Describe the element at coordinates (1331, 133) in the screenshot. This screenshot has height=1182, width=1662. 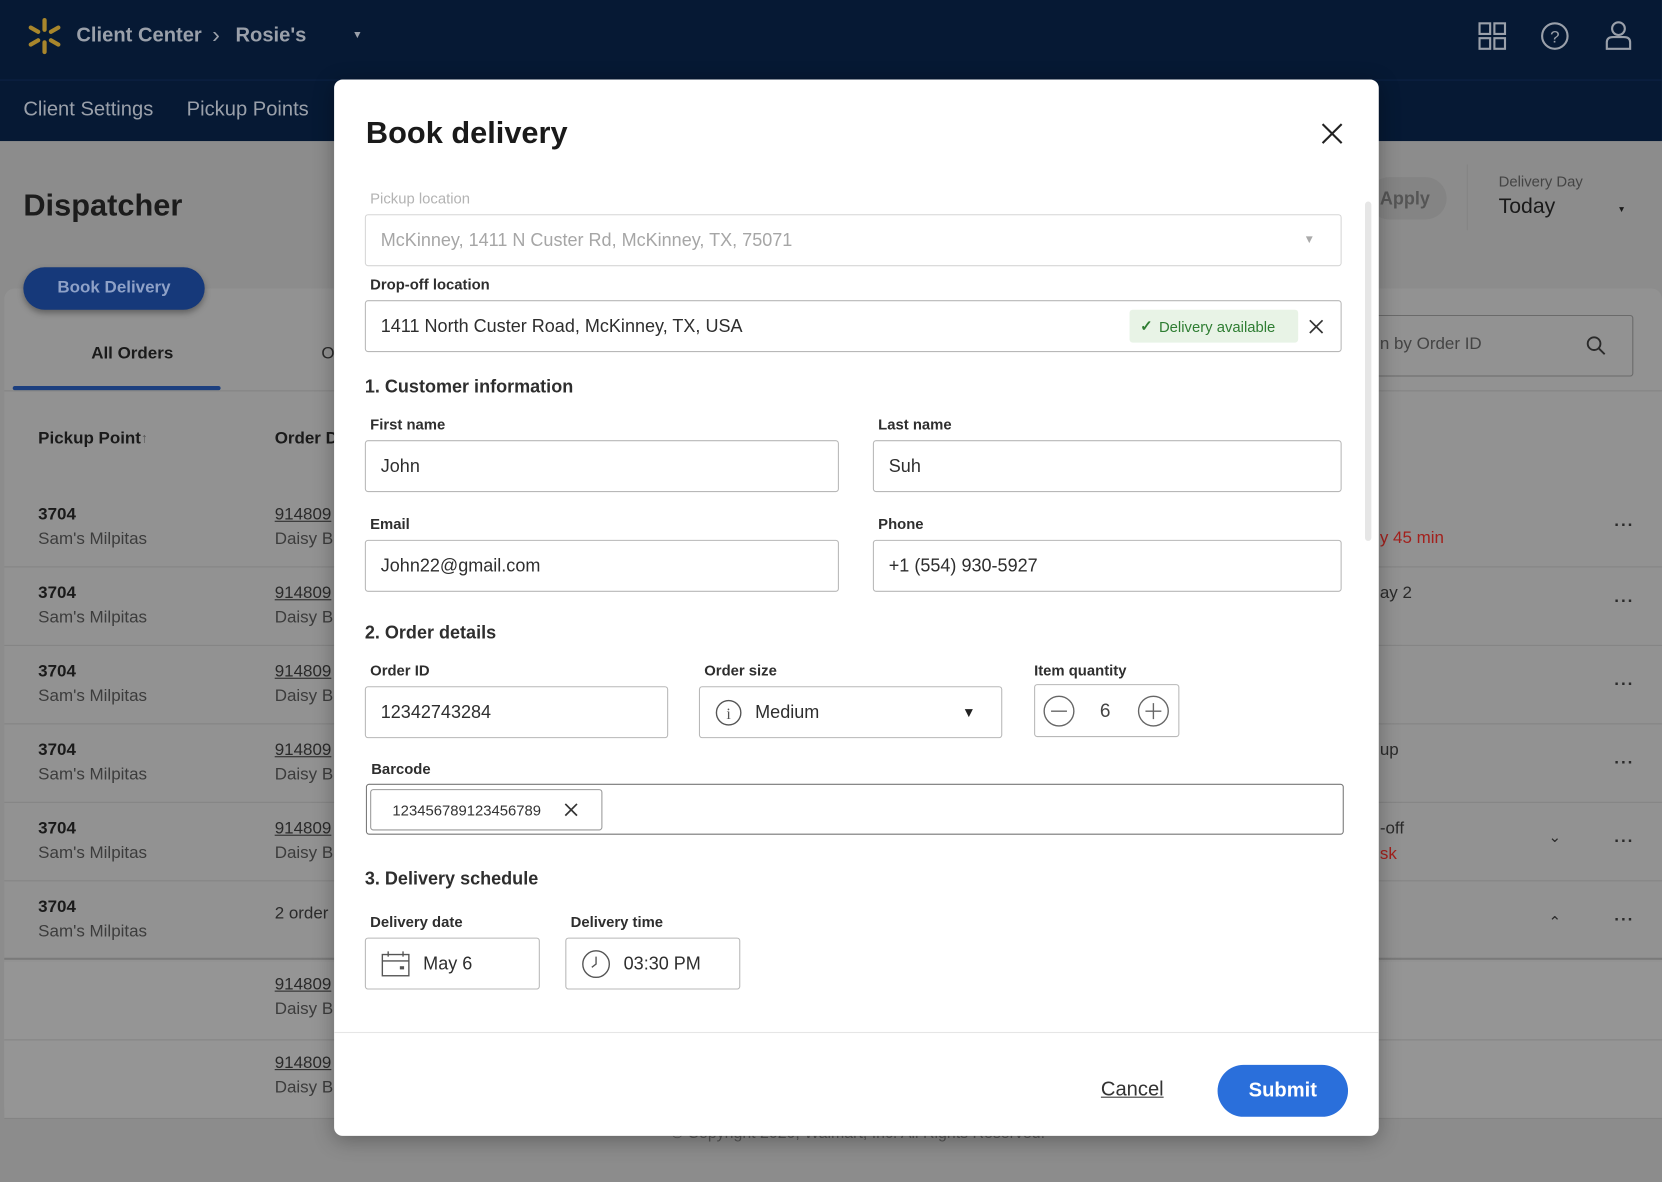
I see `close-icon` at that location.